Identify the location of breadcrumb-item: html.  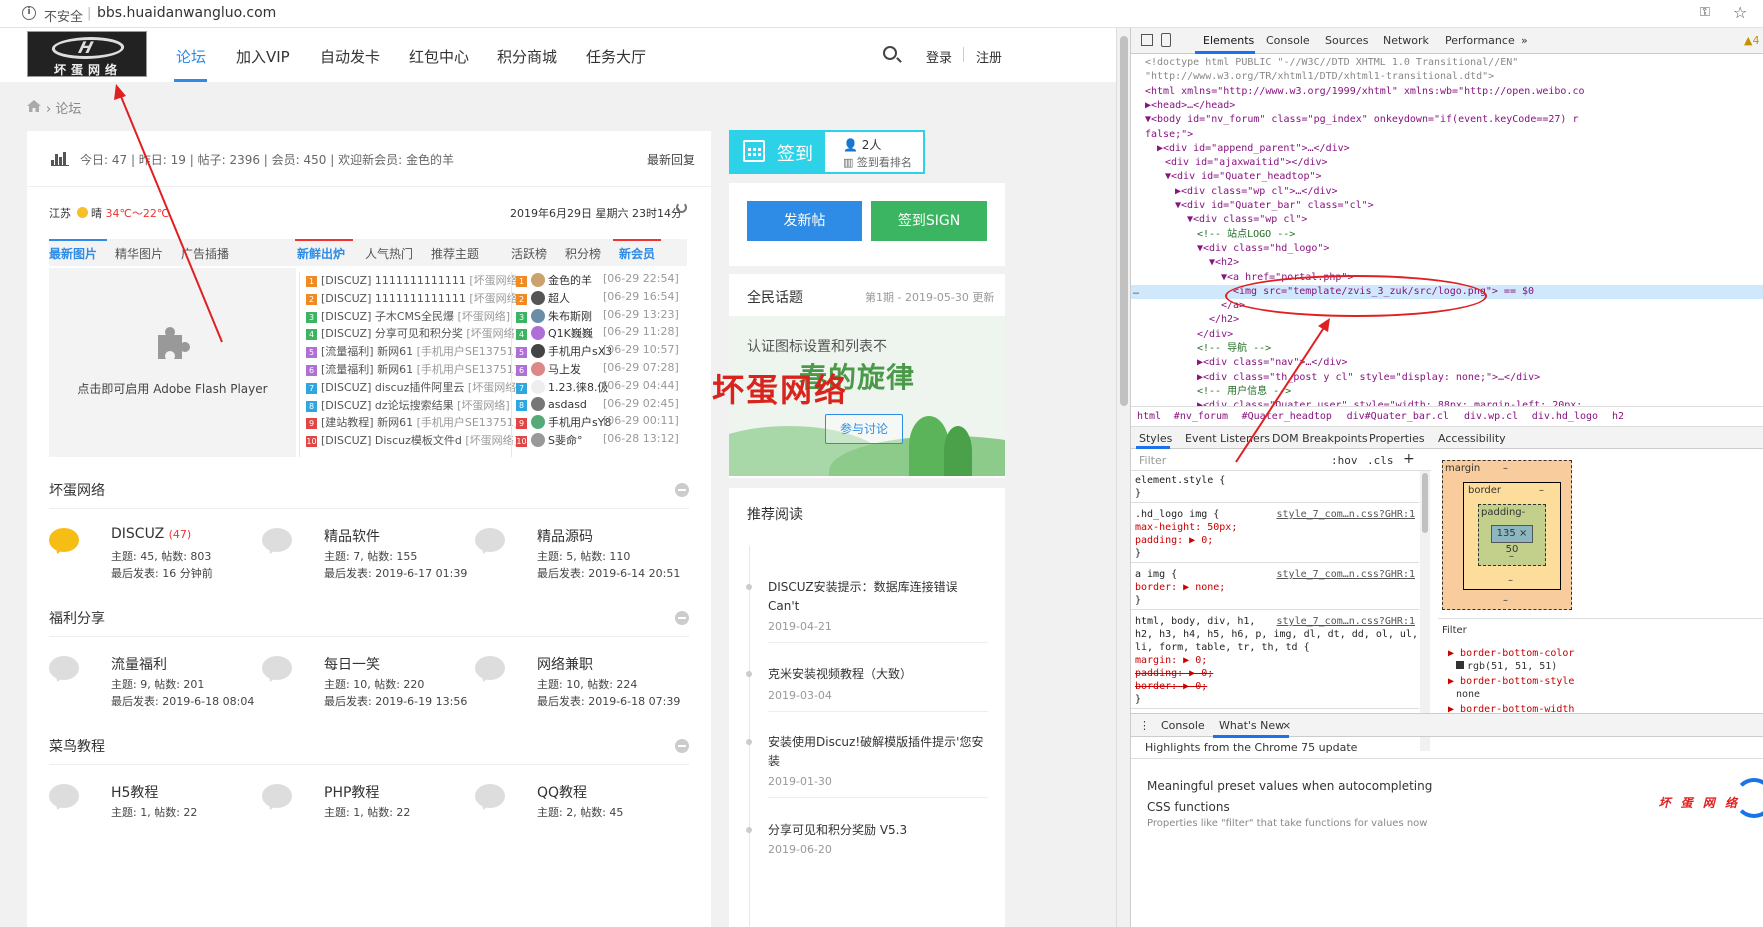
(1149, 416).